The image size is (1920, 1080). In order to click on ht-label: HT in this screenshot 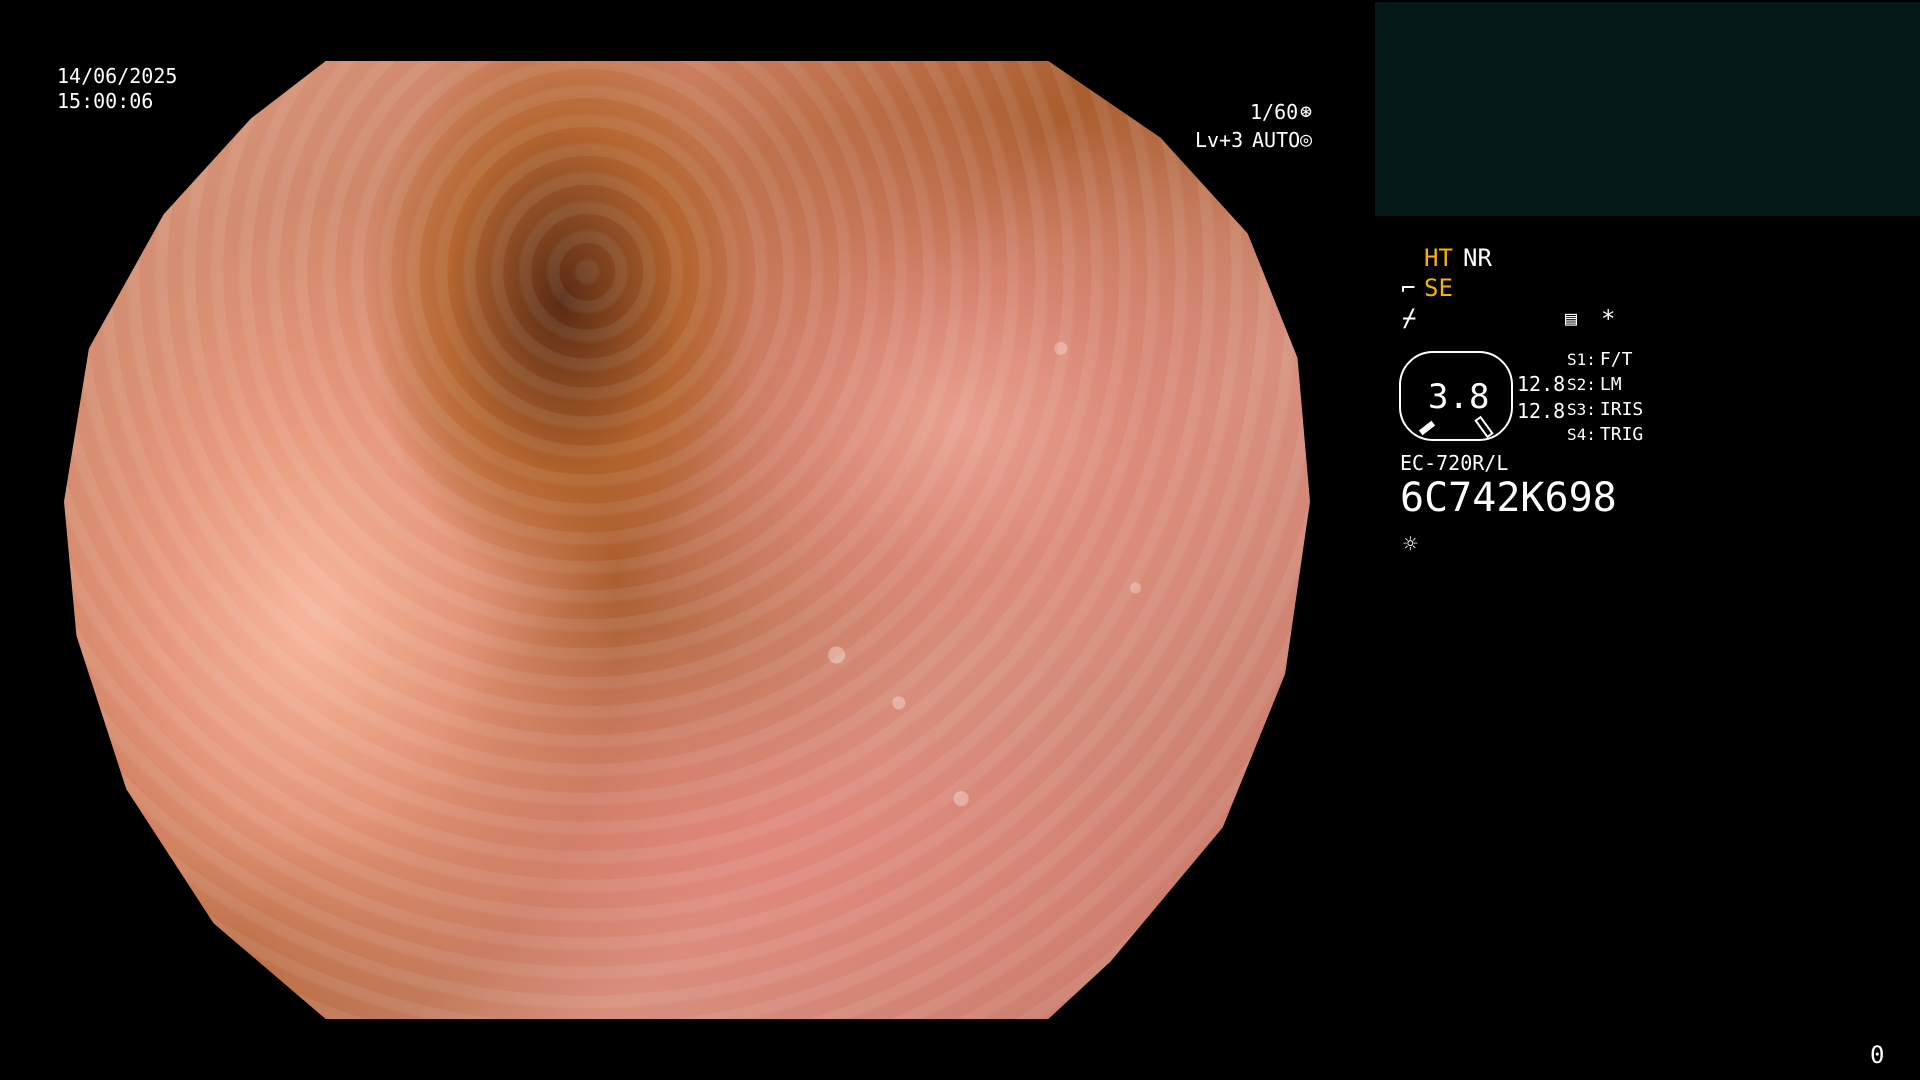, I will do `click(1438, 258)`.